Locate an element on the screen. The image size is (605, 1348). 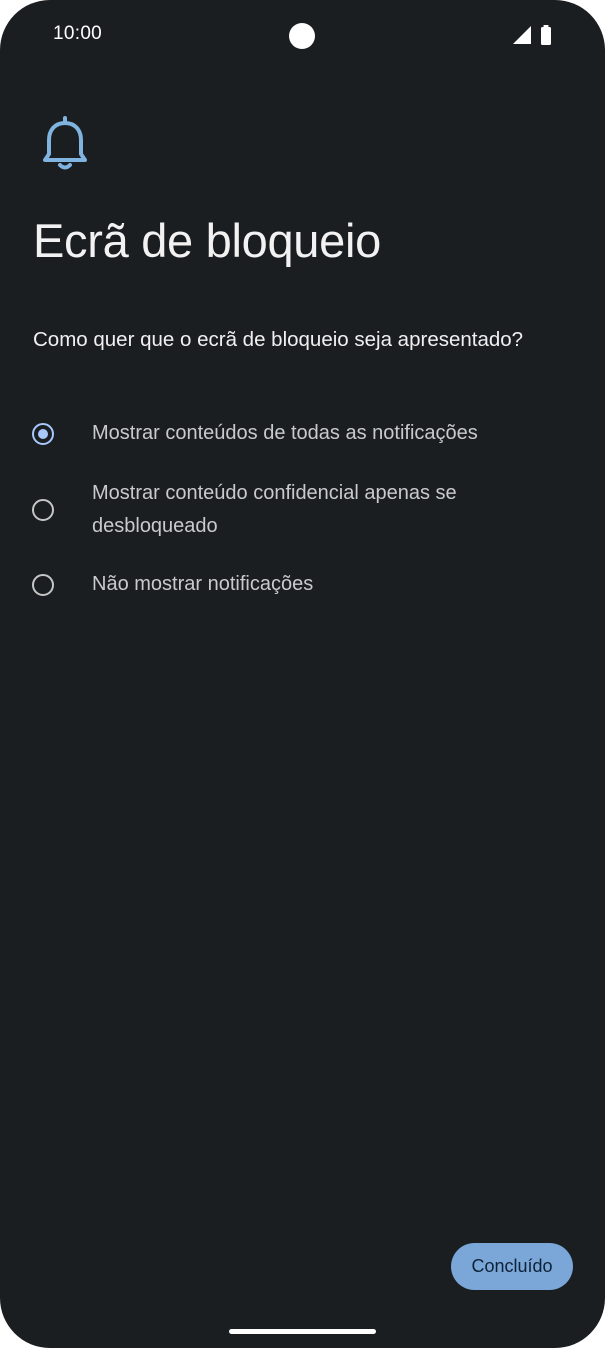
radio-button-selected is located at coordinates (43, 434).